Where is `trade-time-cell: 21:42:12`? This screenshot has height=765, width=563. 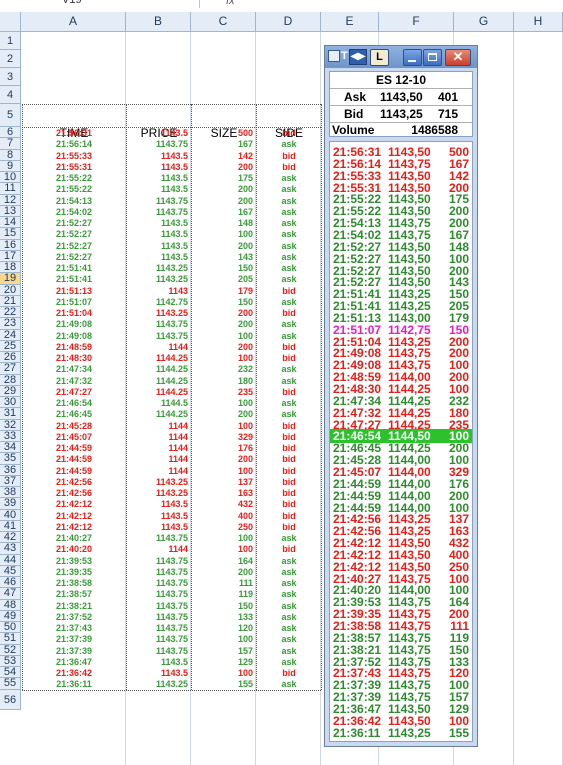 trade-time-cell: 21:42:12 is located at coordinates (74, 504).